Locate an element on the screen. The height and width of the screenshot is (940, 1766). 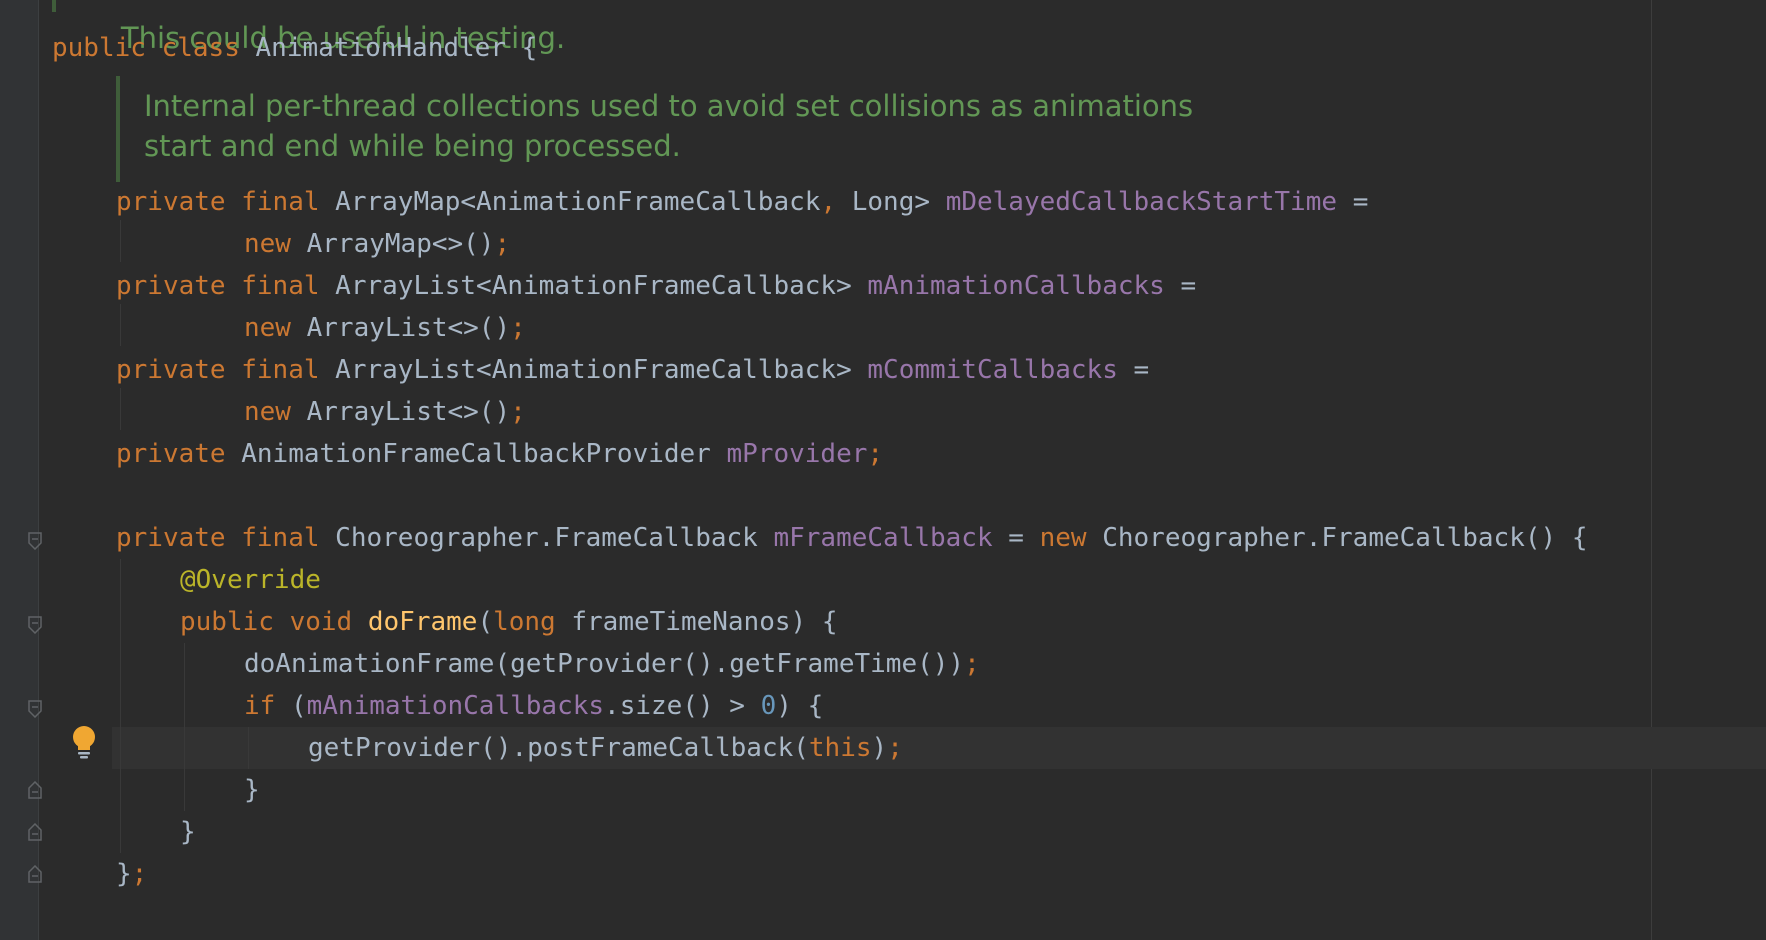
field-name: mDelayedCallbackStartTime is located at coordinates (1141, 202).